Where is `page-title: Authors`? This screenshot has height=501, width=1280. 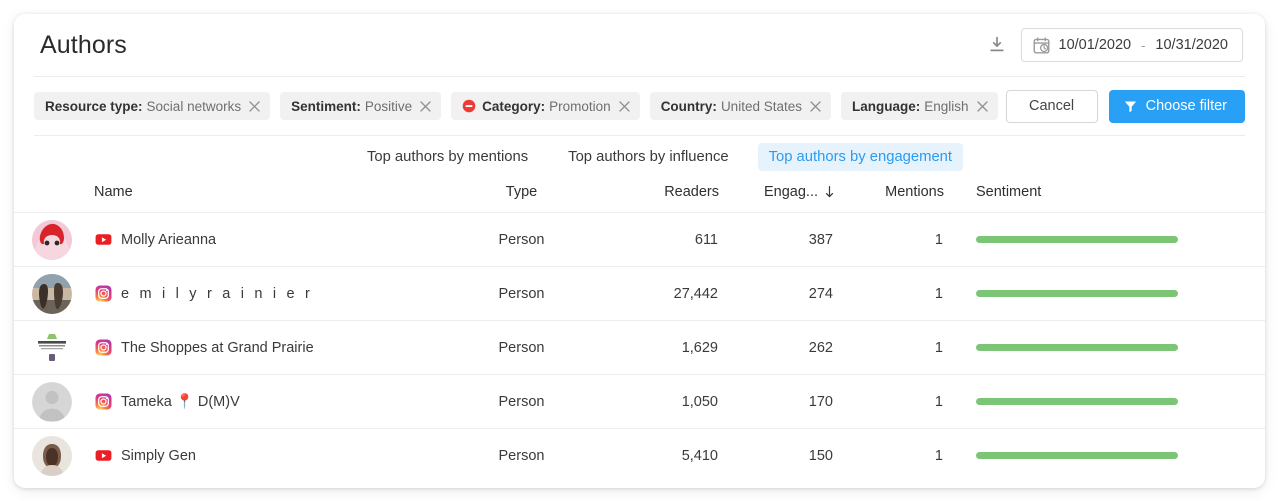 page-title: Authors is located at coordinates (83, 44).